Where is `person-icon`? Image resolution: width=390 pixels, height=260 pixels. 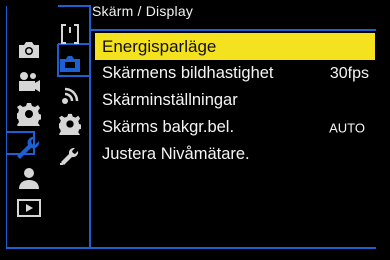
person-icon is located at coordinates (29, 178).